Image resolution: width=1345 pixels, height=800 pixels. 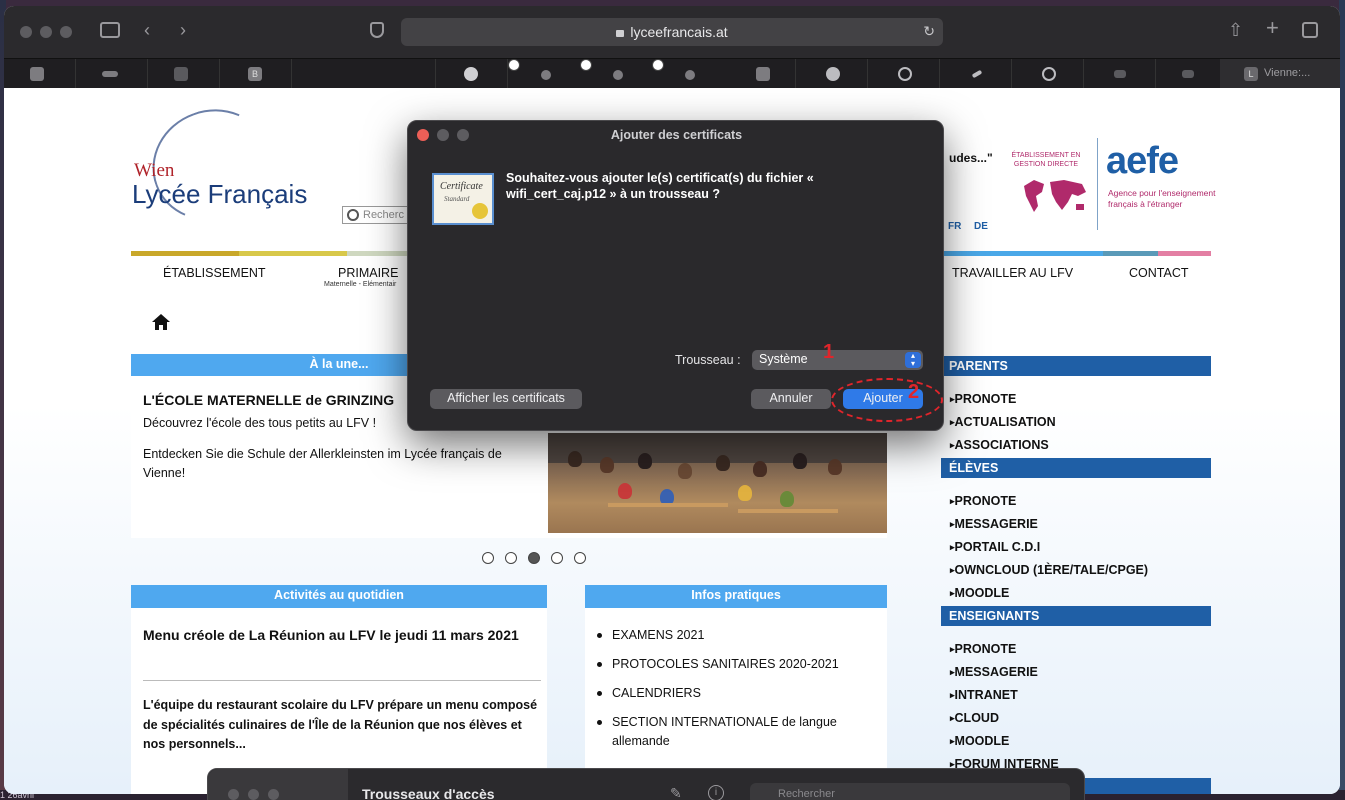 I want to click on annotation-ellipse, so click(x=887, y=400).